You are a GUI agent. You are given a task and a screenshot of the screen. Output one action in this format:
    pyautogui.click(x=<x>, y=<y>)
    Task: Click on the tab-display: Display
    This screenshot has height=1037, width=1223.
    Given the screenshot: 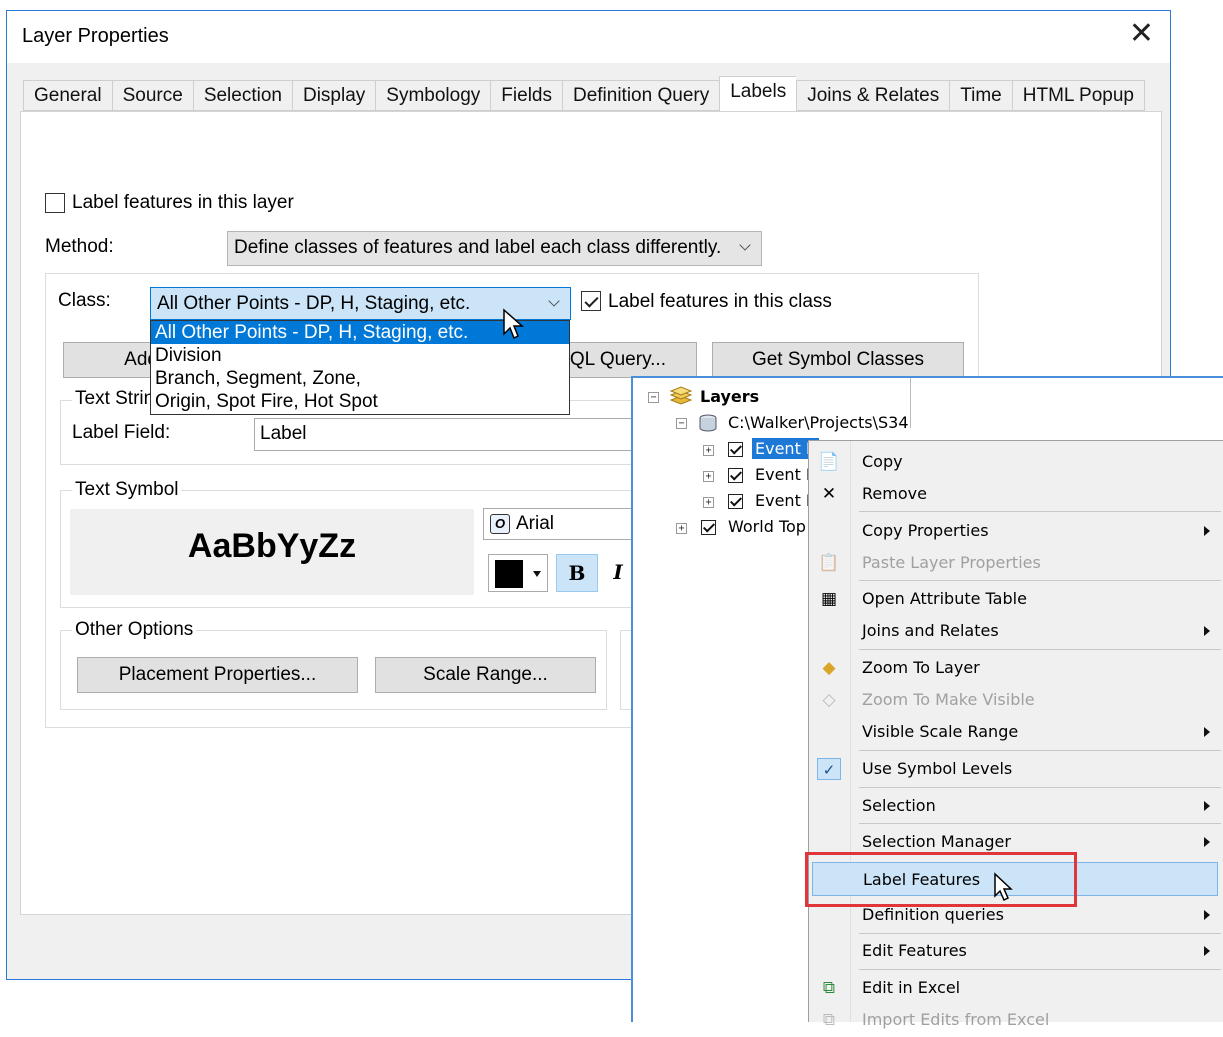 What is the action you would take?
    pyautogui.click(x=333, y=95)
    